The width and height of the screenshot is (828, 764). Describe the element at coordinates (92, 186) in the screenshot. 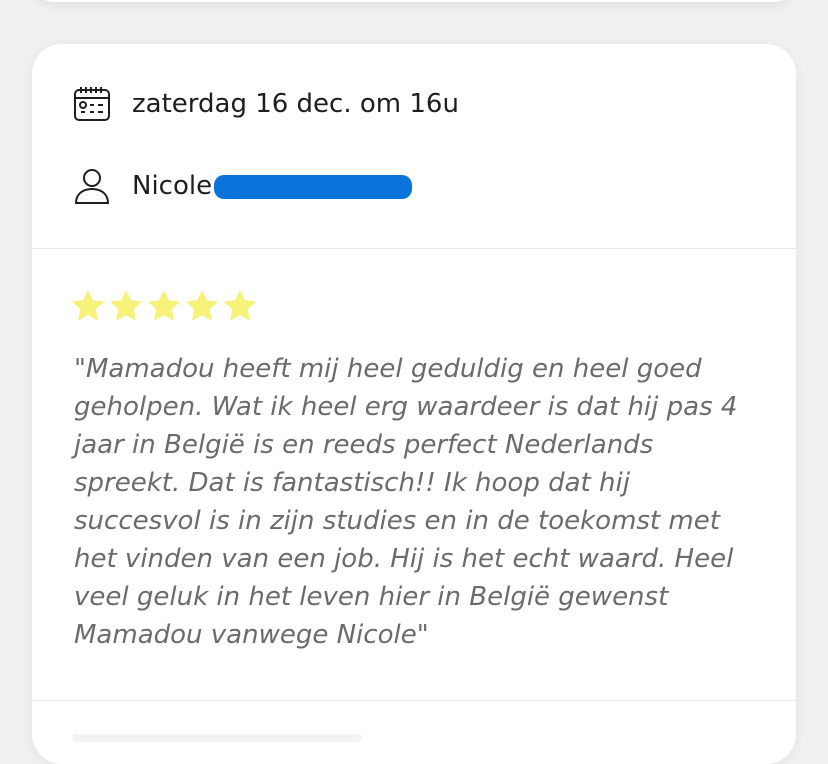

I see `user-icon` at that location.